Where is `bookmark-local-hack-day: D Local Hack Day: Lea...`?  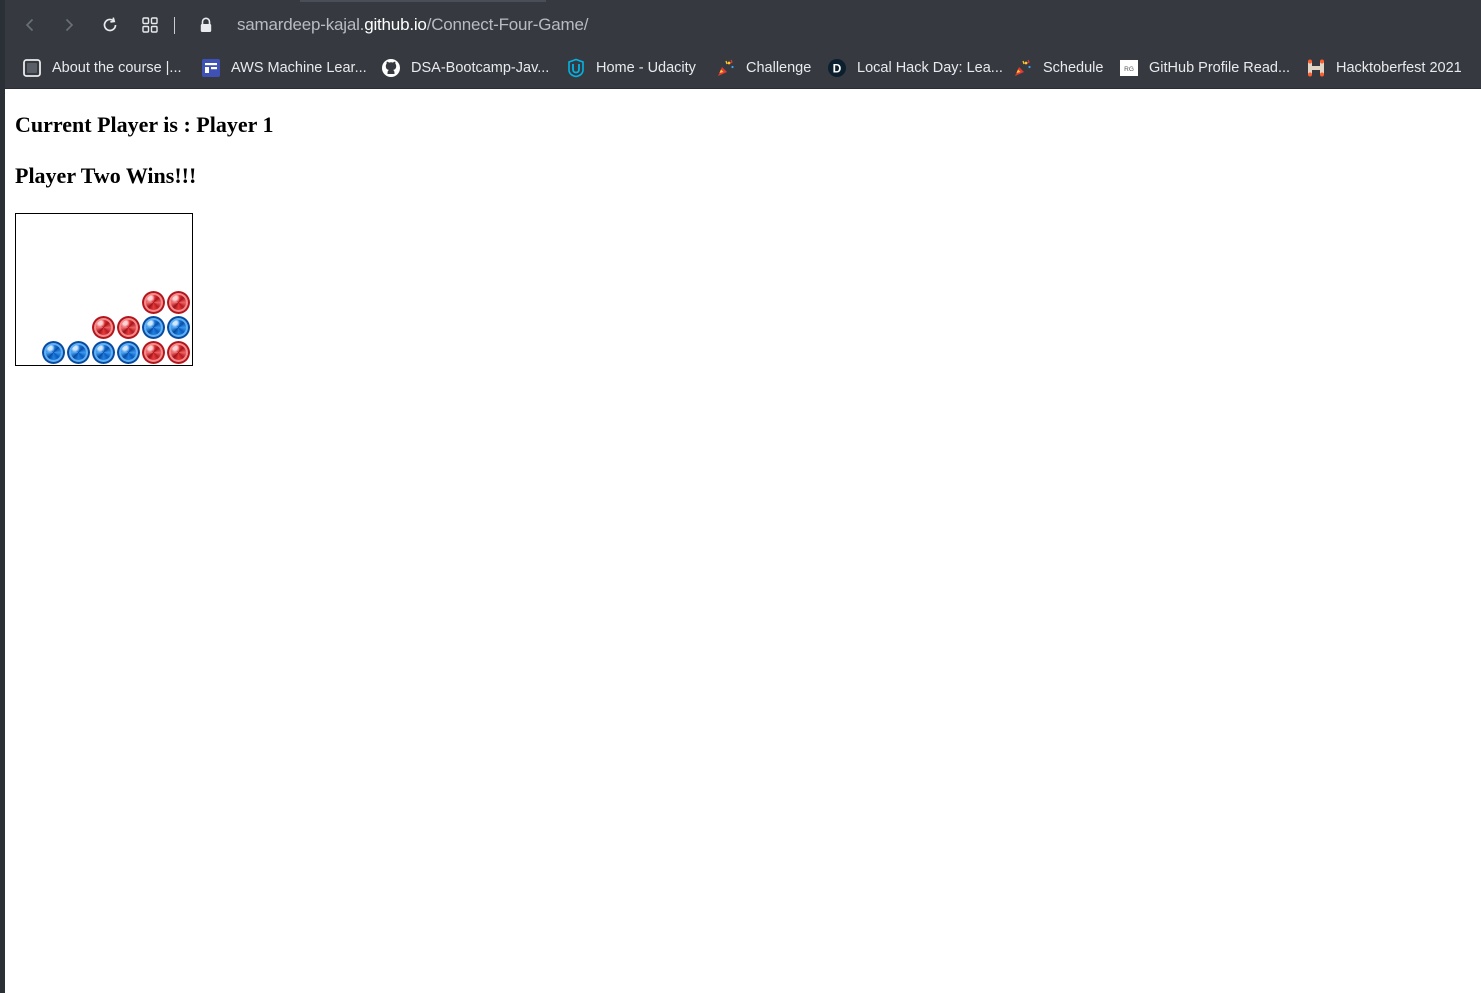
bookmark-local-hack-day: D Local Hack Day: Lea... is located at coordinates (915, 68).